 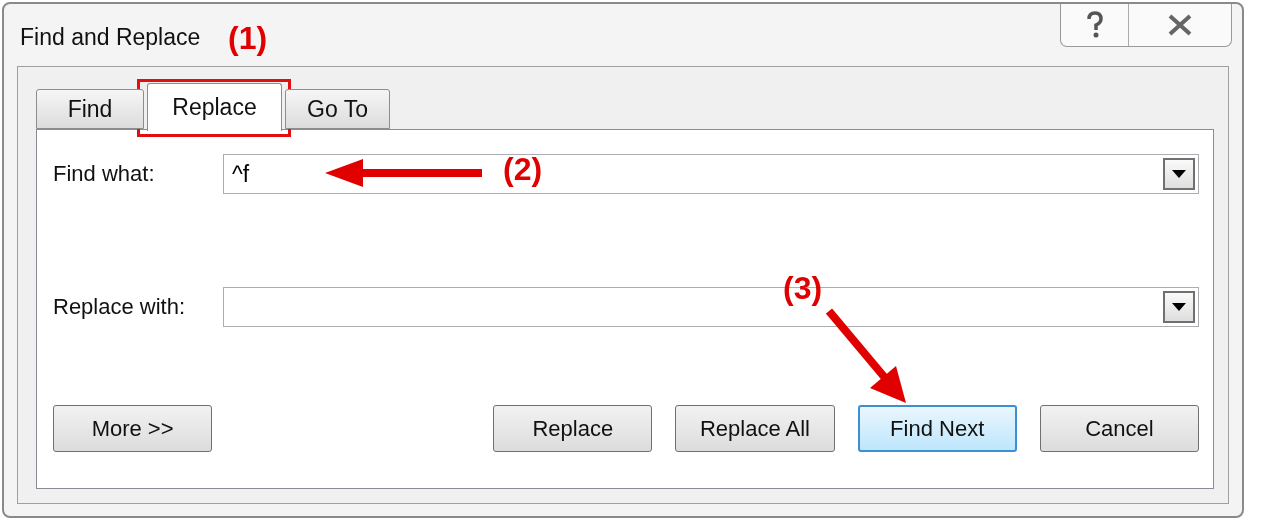 What do you see at coordinates (337, 109) in the screenshot?
I see `tab: Go To` at bounding box center [337, 109].